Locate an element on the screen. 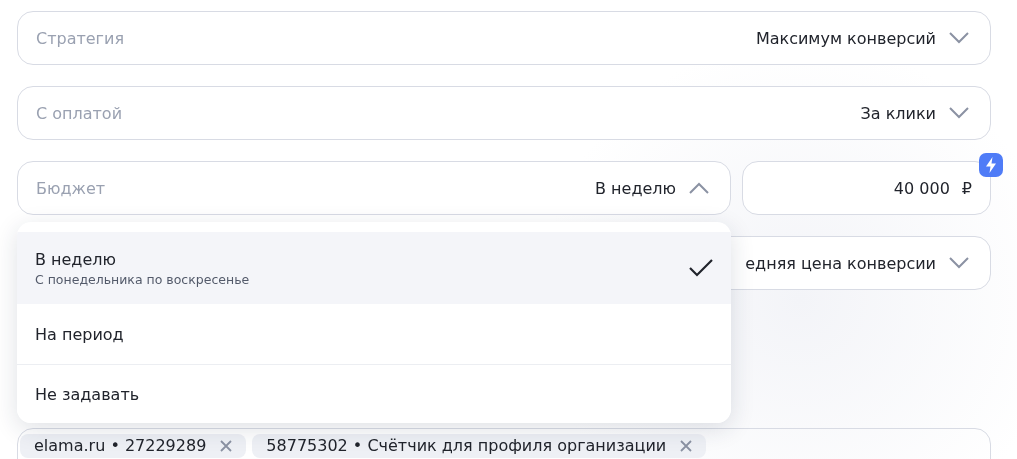 This screenshot has width=1017, height=459. dropdown-option: В неделю С понедельника по воскресенье is located at coordinates (374, 268).